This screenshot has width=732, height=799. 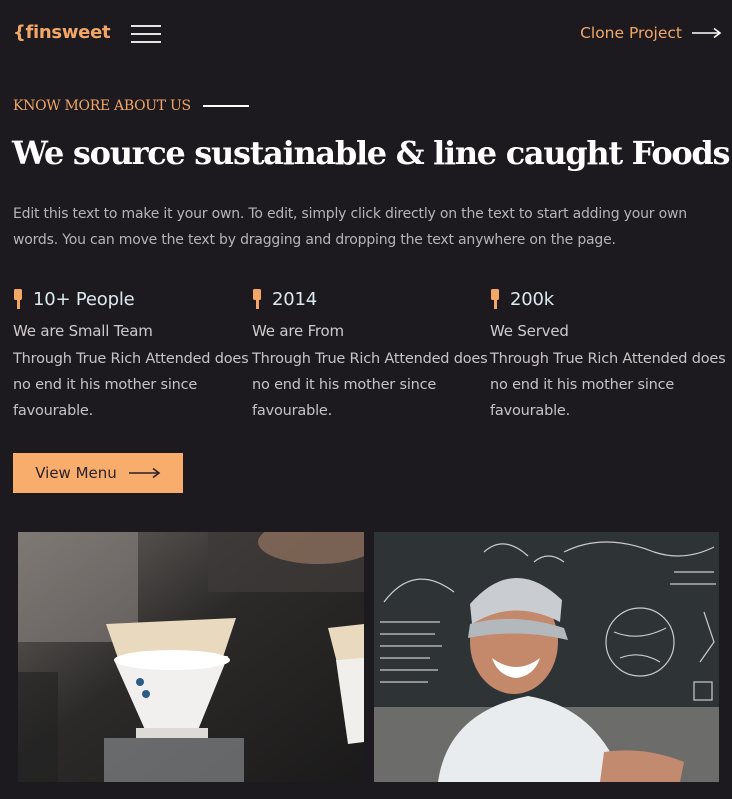 I want to click on stat-value: 10+ People, so click(x=84, y=299).